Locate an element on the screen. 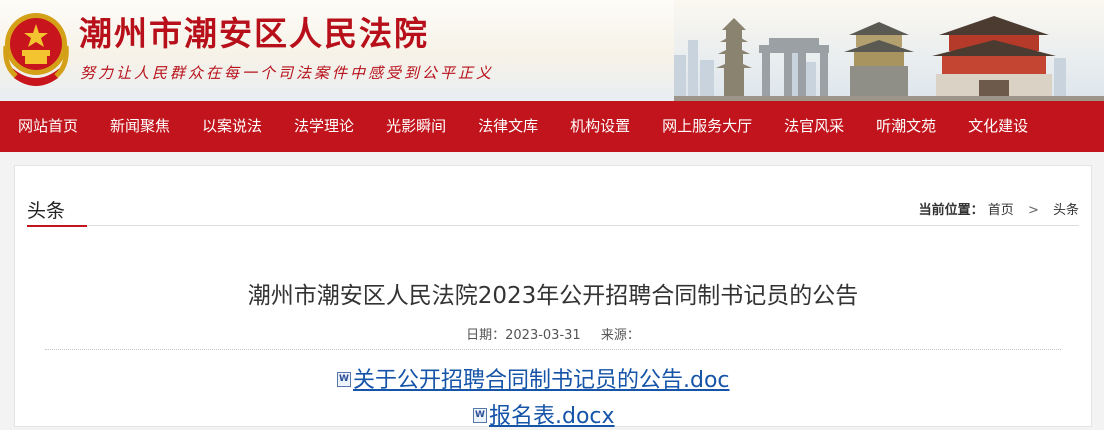 The width and height of the screenshot is (1104, 430). section-title: 头条 is located at coordinates (46, 211).